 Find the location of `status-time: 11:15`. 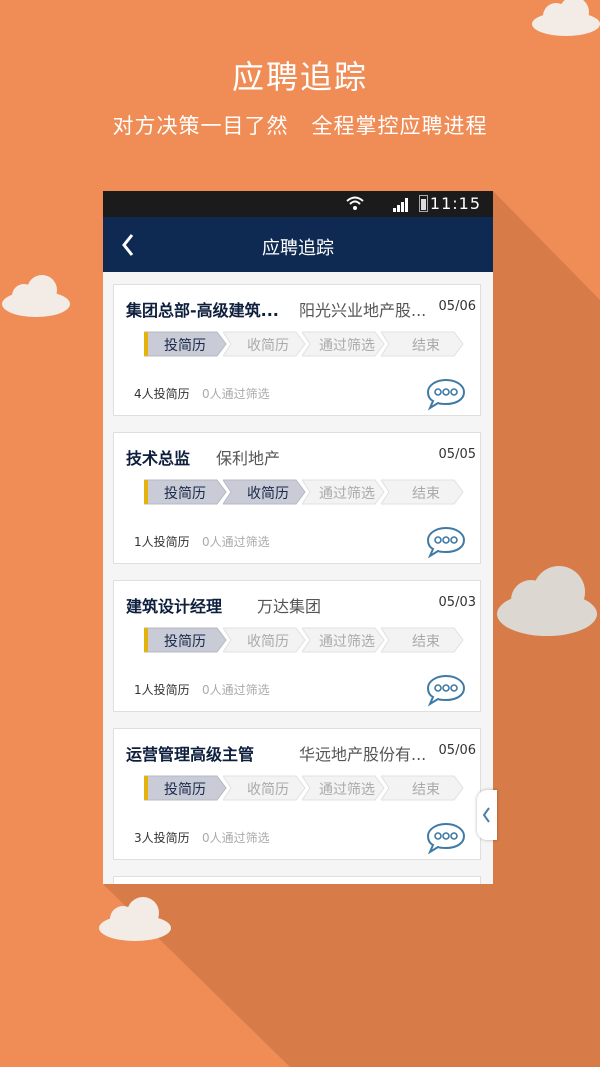

status-time: 11:15 is located at coordinates (455, 203).